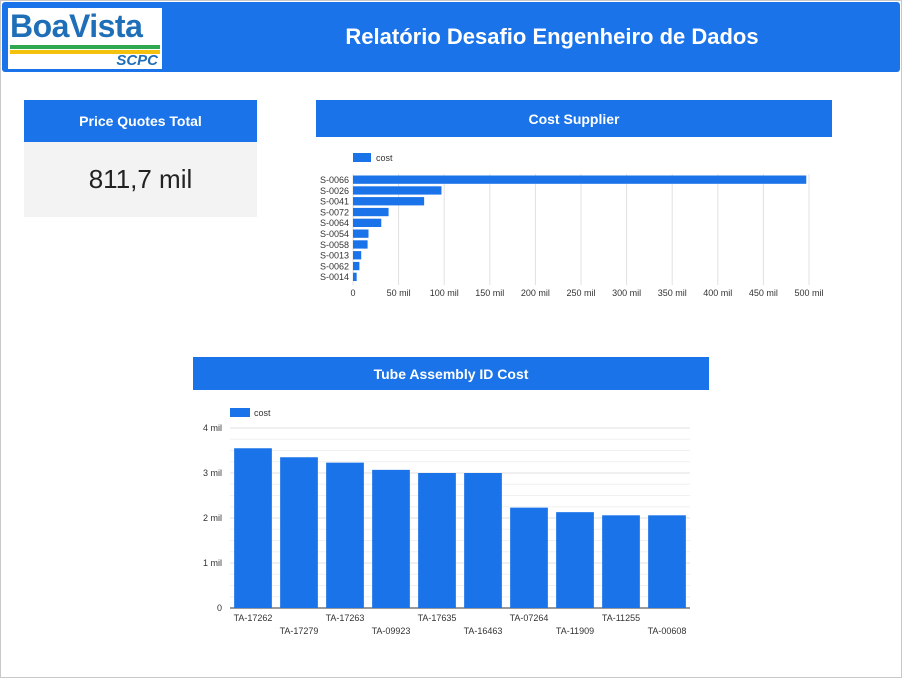 The height and width of the screenshot is (678, 902). I want to click on x-tick-label: 500 mil, so click(808, 293).